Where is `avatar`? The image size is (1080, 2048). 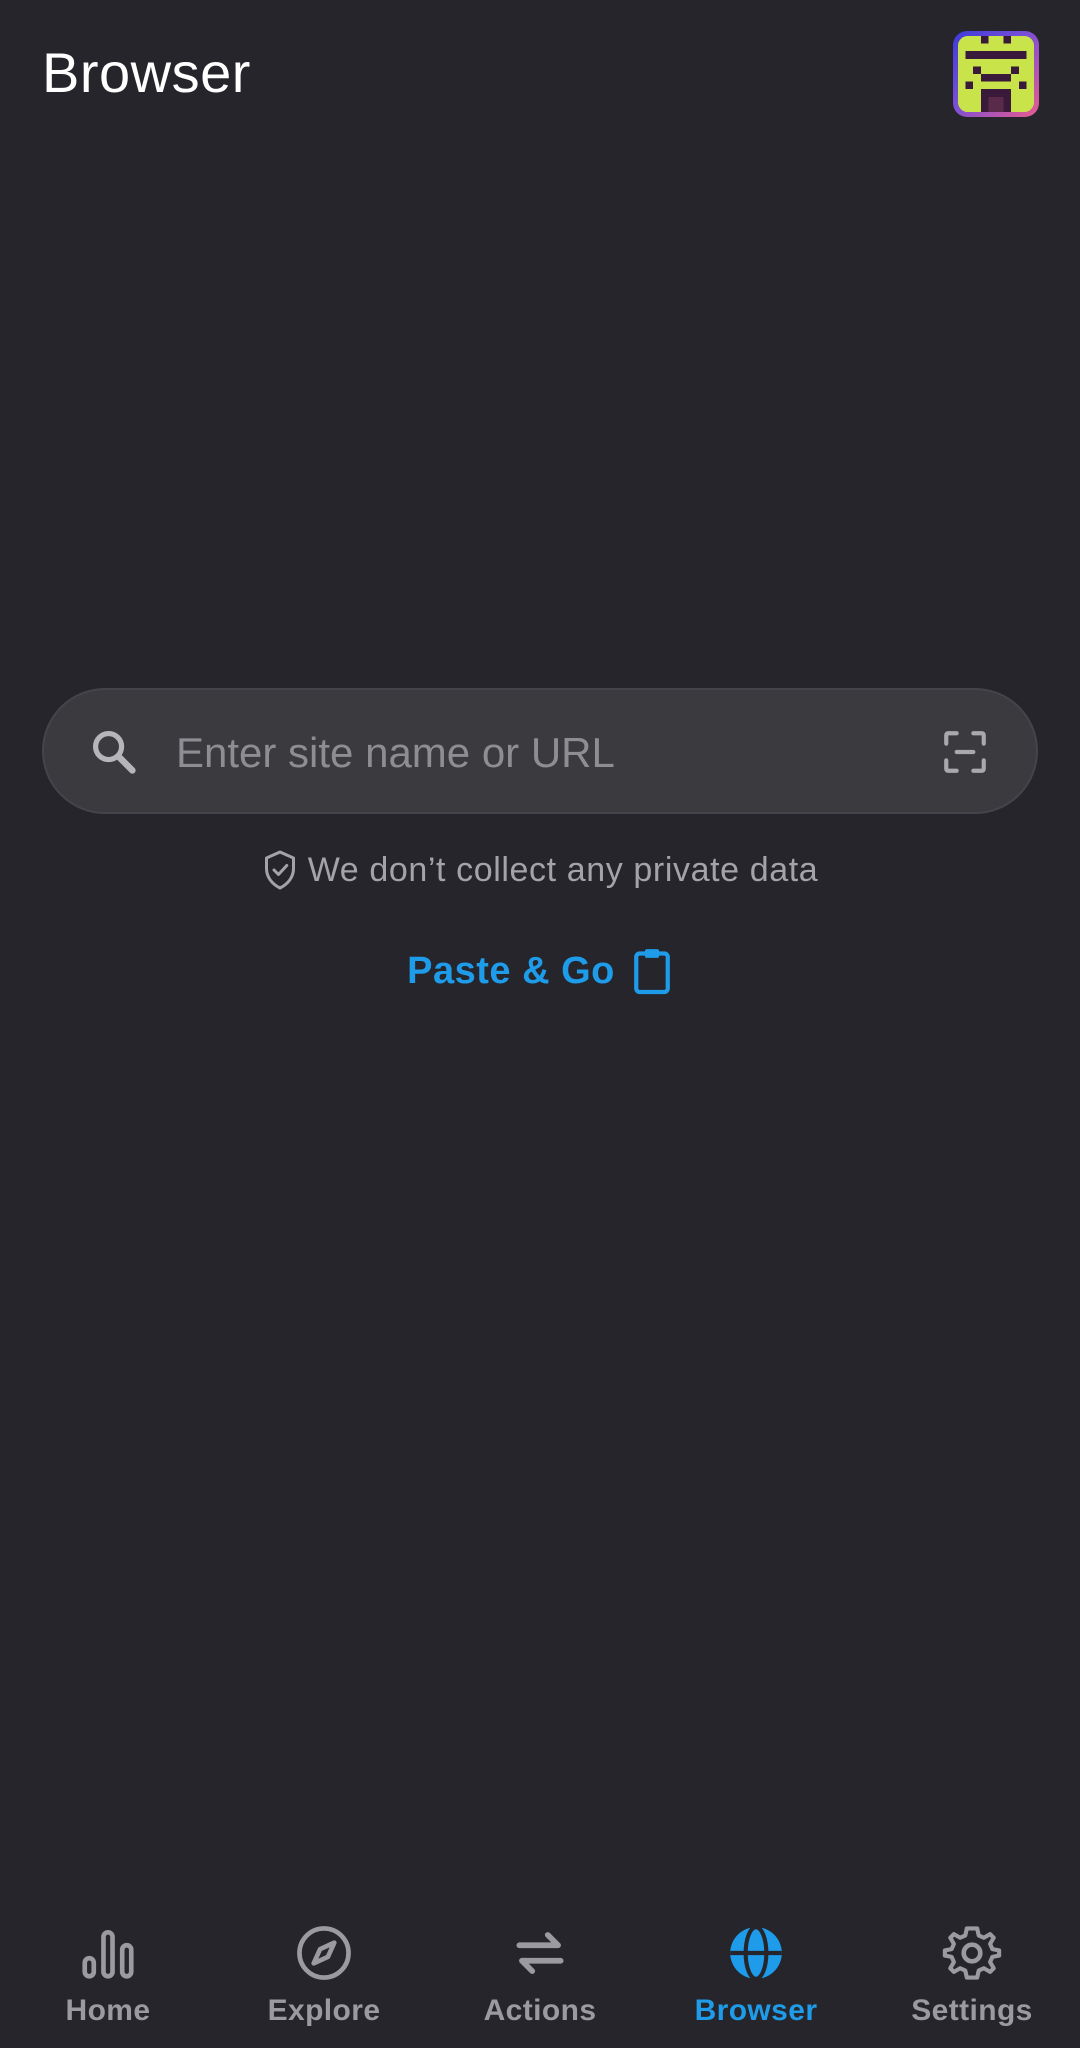
avatar is located at coordinates (996, 74).